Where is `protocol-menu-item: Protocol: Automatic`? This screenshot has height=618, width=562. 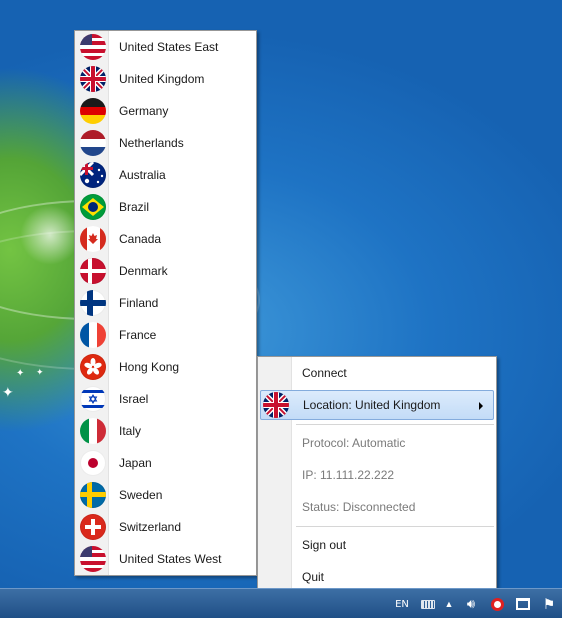 protocol-menu-item: Protocol: Automatic is located at coordinates (377, 443).